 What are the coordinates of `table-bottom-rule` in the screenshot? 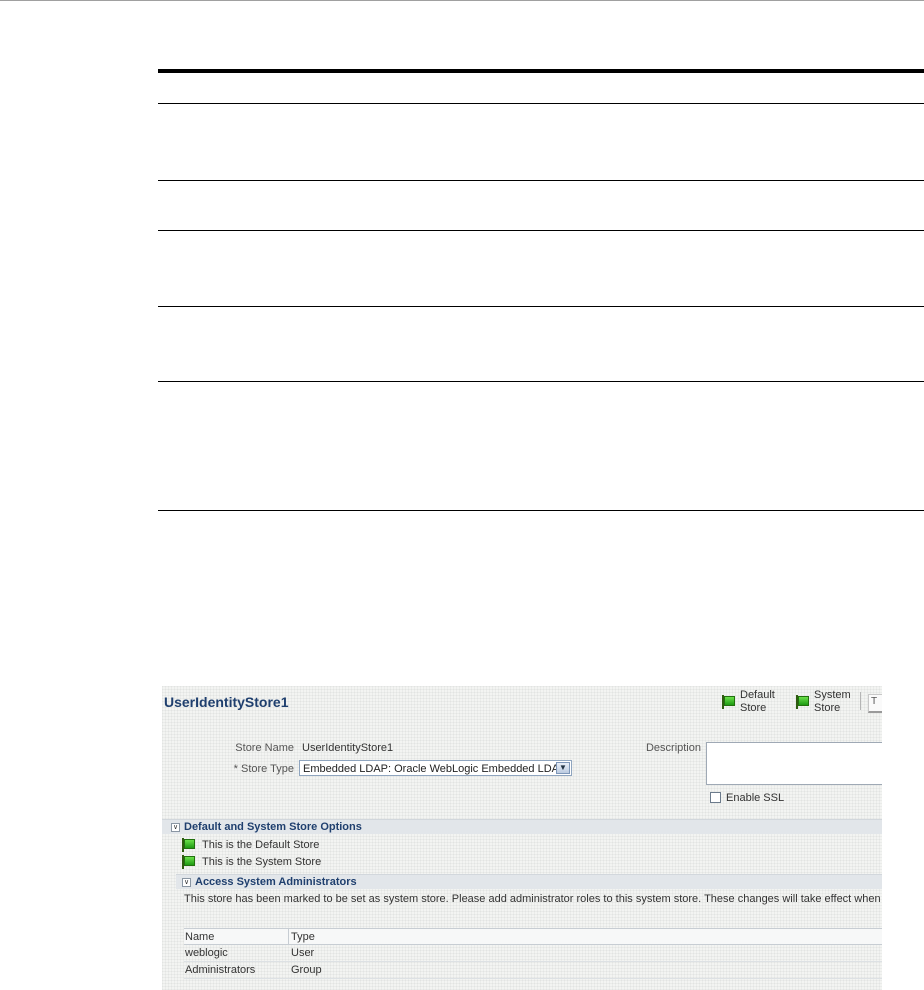 It's located at (541, 510).